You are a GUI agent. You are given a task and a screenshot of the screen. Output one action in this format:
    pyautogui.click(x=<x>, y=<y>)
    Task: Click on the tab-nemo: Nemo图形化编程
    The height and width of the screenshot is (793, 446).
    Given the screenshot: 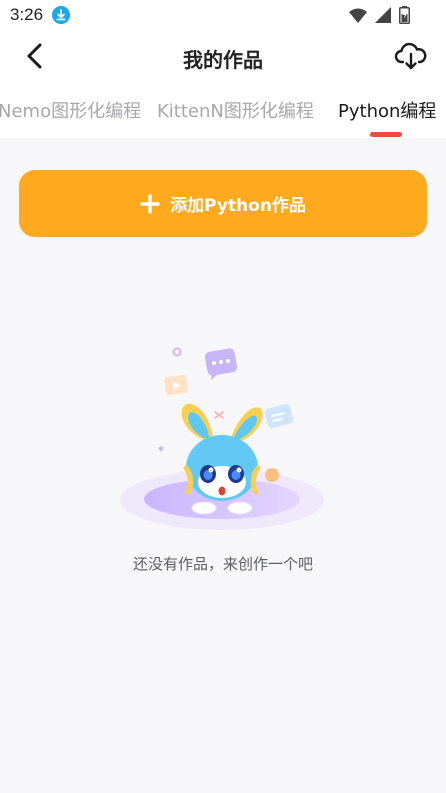 What is the action you would take?
    pyautogui.click(x=70, y=110)
    